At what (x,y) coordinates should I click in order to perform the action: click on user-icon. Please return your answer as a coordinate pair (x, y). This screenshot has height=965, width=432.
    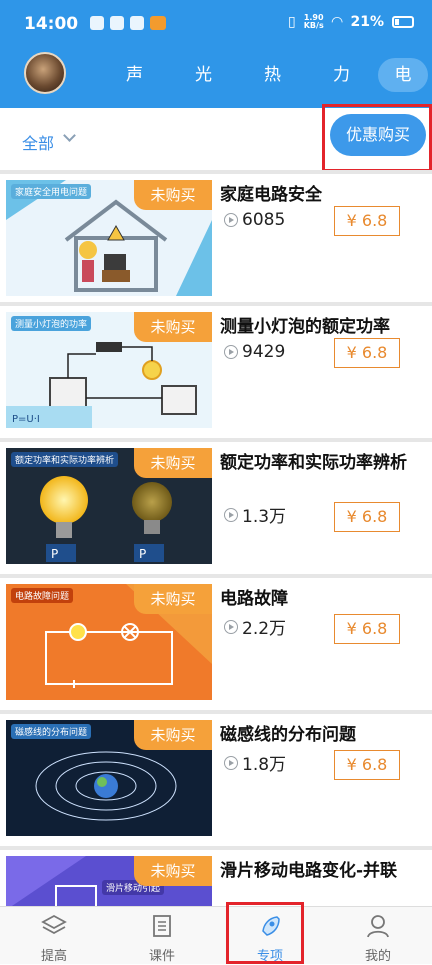
    Looking at the image, I should click on (378, 926).